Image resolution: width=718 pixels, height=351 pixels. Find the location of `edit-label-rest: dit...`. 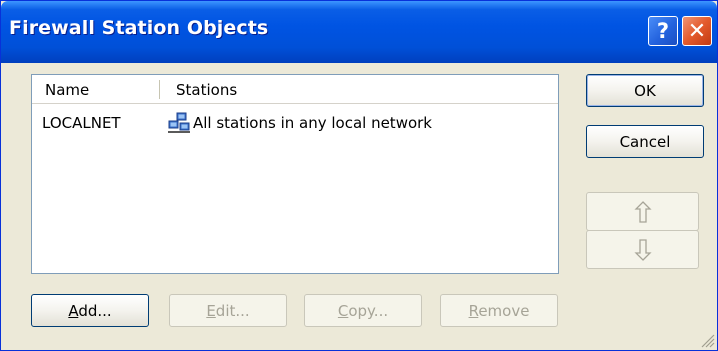

edit-label-rest: dit... is located at coordinates (232, 310).